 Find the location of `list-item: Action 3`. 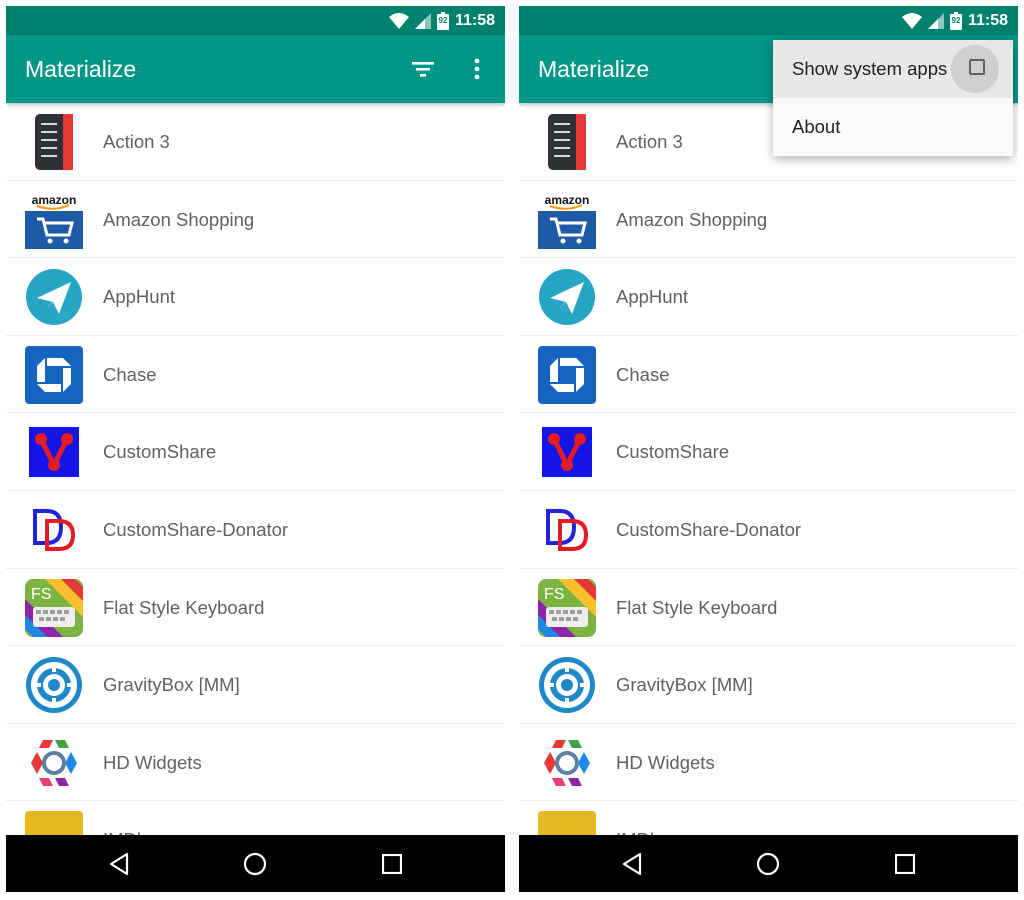

list-item: Action 3 is located at coordinates (255, 142).